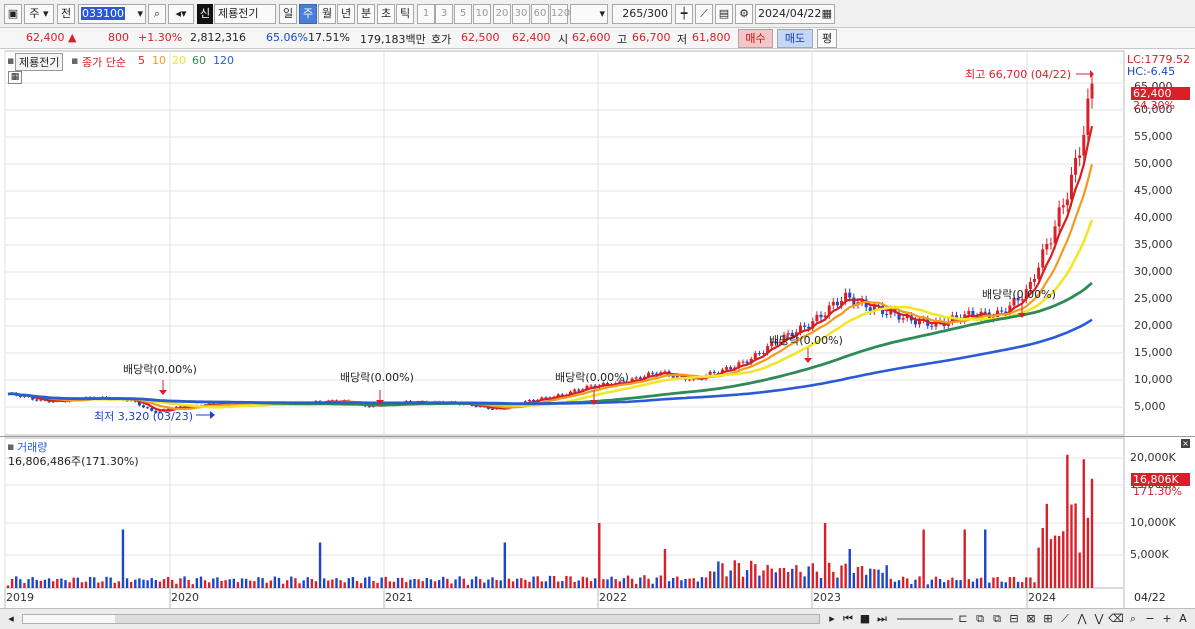 This screenshot has width=1195, height=629. Describe the element at coordinates (704, 14) in the screenshot. I see `draw-icon: ⟋` at that location.